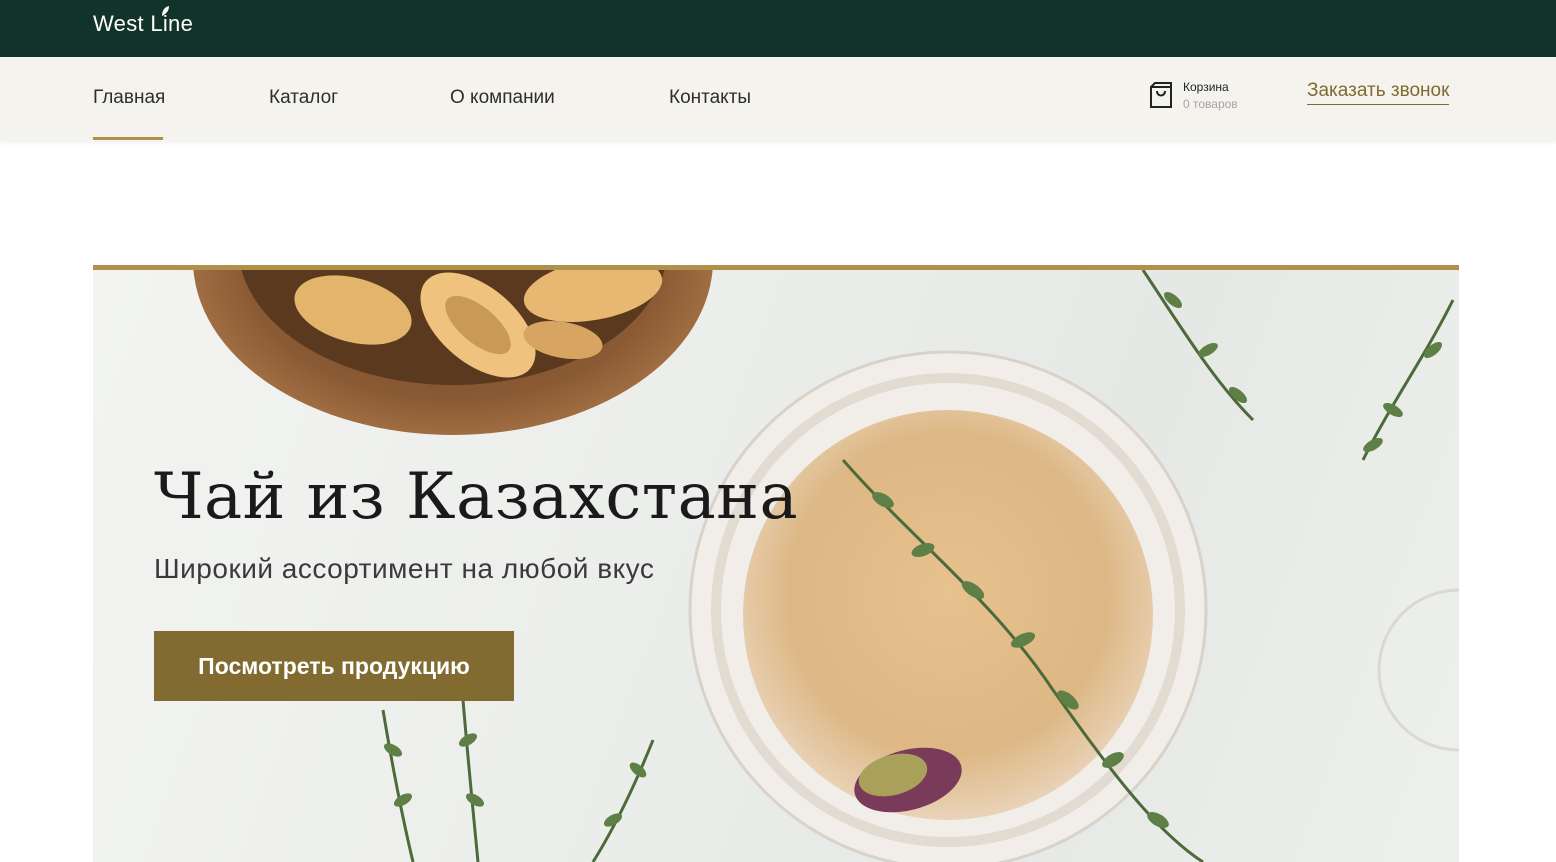 The height and width of the screenshot is (862, 1556). I want to click on cart-label: Корзина, so click(1206, 87).